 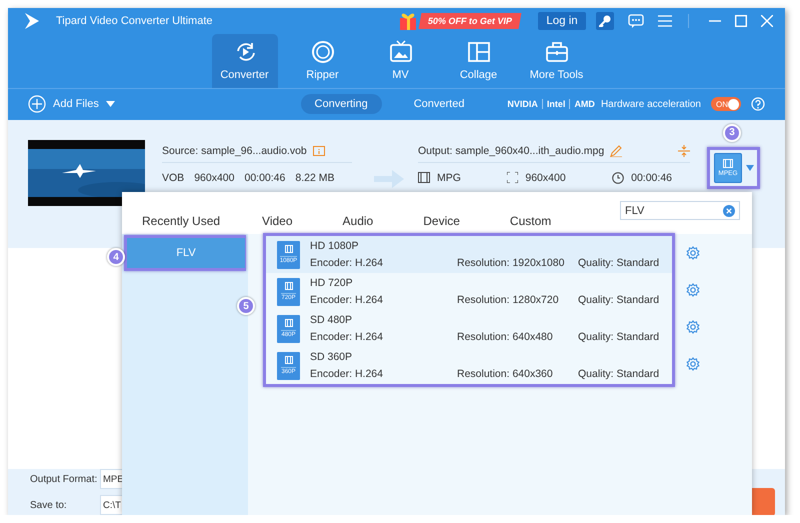 I want to click on tv-icon, so click(x=400, y=52).